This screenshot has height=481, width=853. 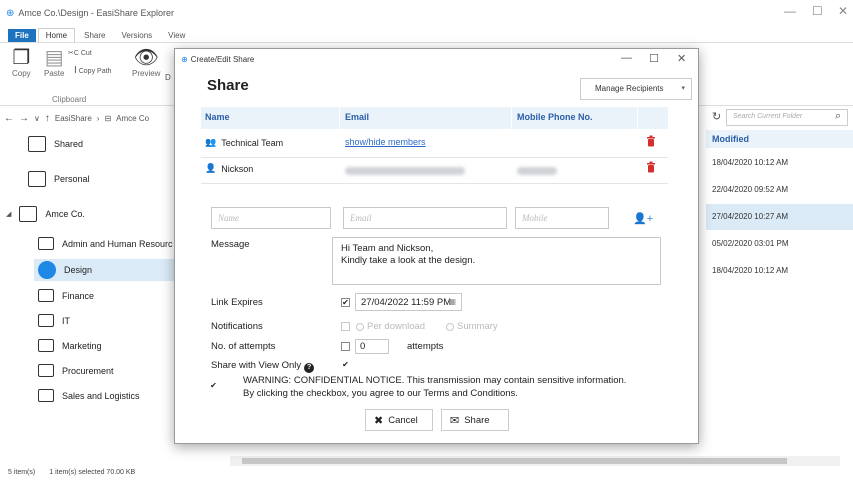 I want to click on refresh-icon: ↻, so click(x=716, y=116).